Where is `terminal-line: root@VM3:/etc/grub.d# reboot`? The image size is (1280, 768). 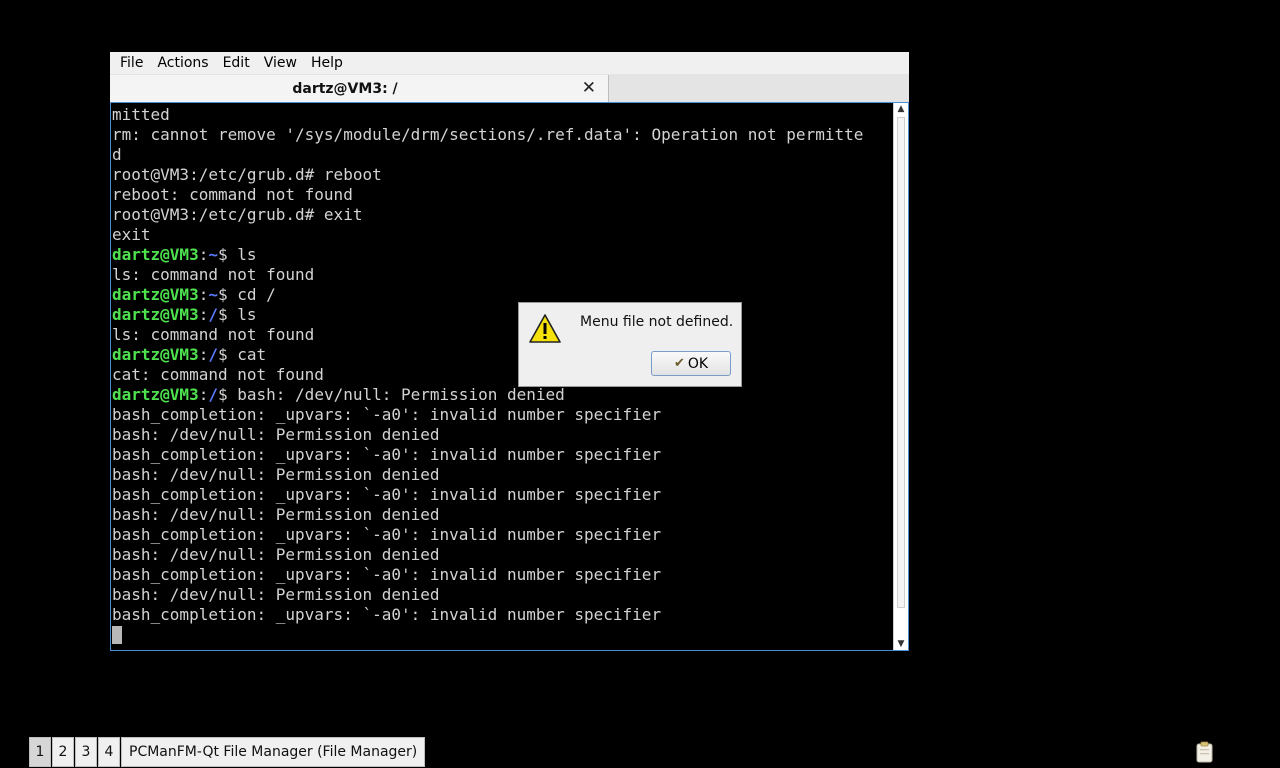
terminal-line: root@VM3:/etc/grub.d# reboot is located at coordinates (247, 174).